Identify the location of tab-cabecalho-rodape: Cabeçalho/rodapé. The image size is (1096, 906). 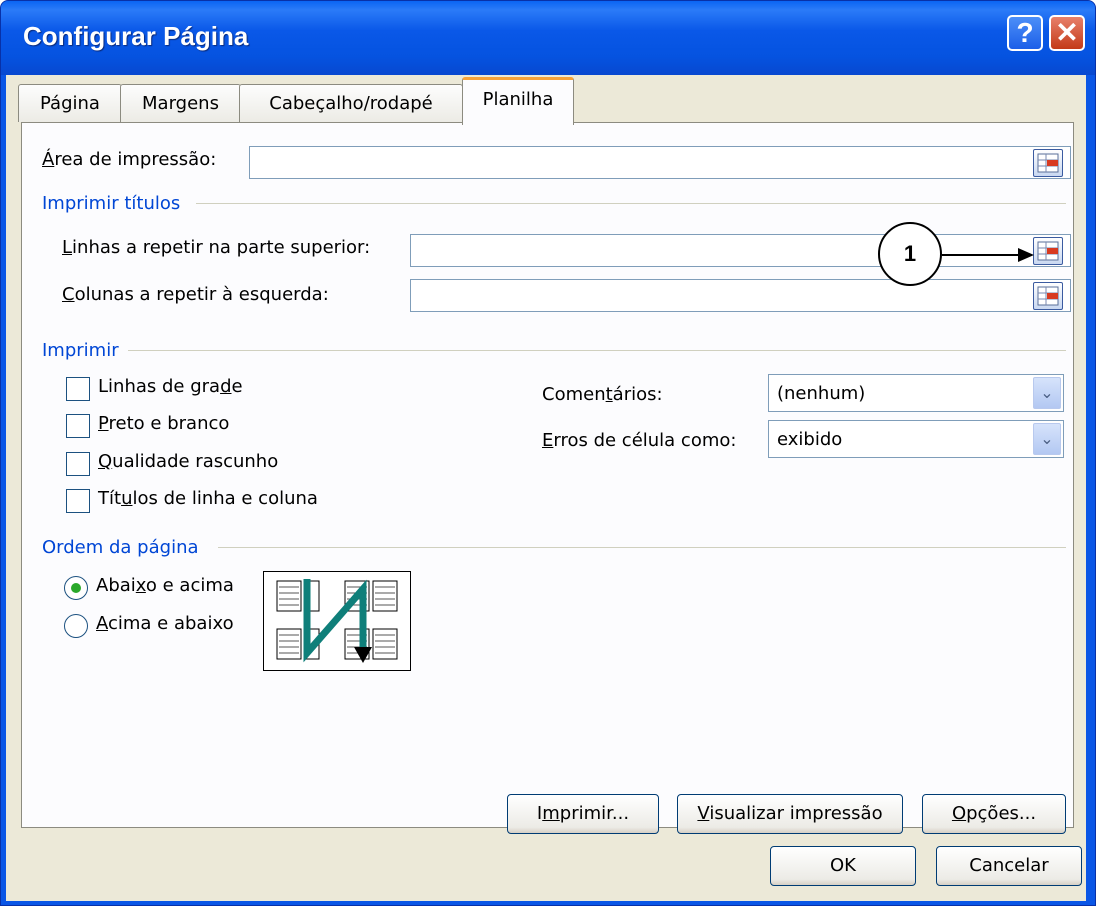
(351, 103).